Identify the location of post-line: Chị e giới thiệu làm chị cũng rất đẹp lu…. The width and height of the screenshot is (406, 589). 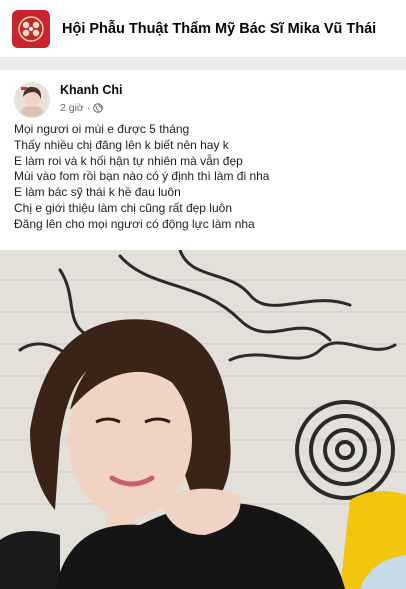
(123, 207).